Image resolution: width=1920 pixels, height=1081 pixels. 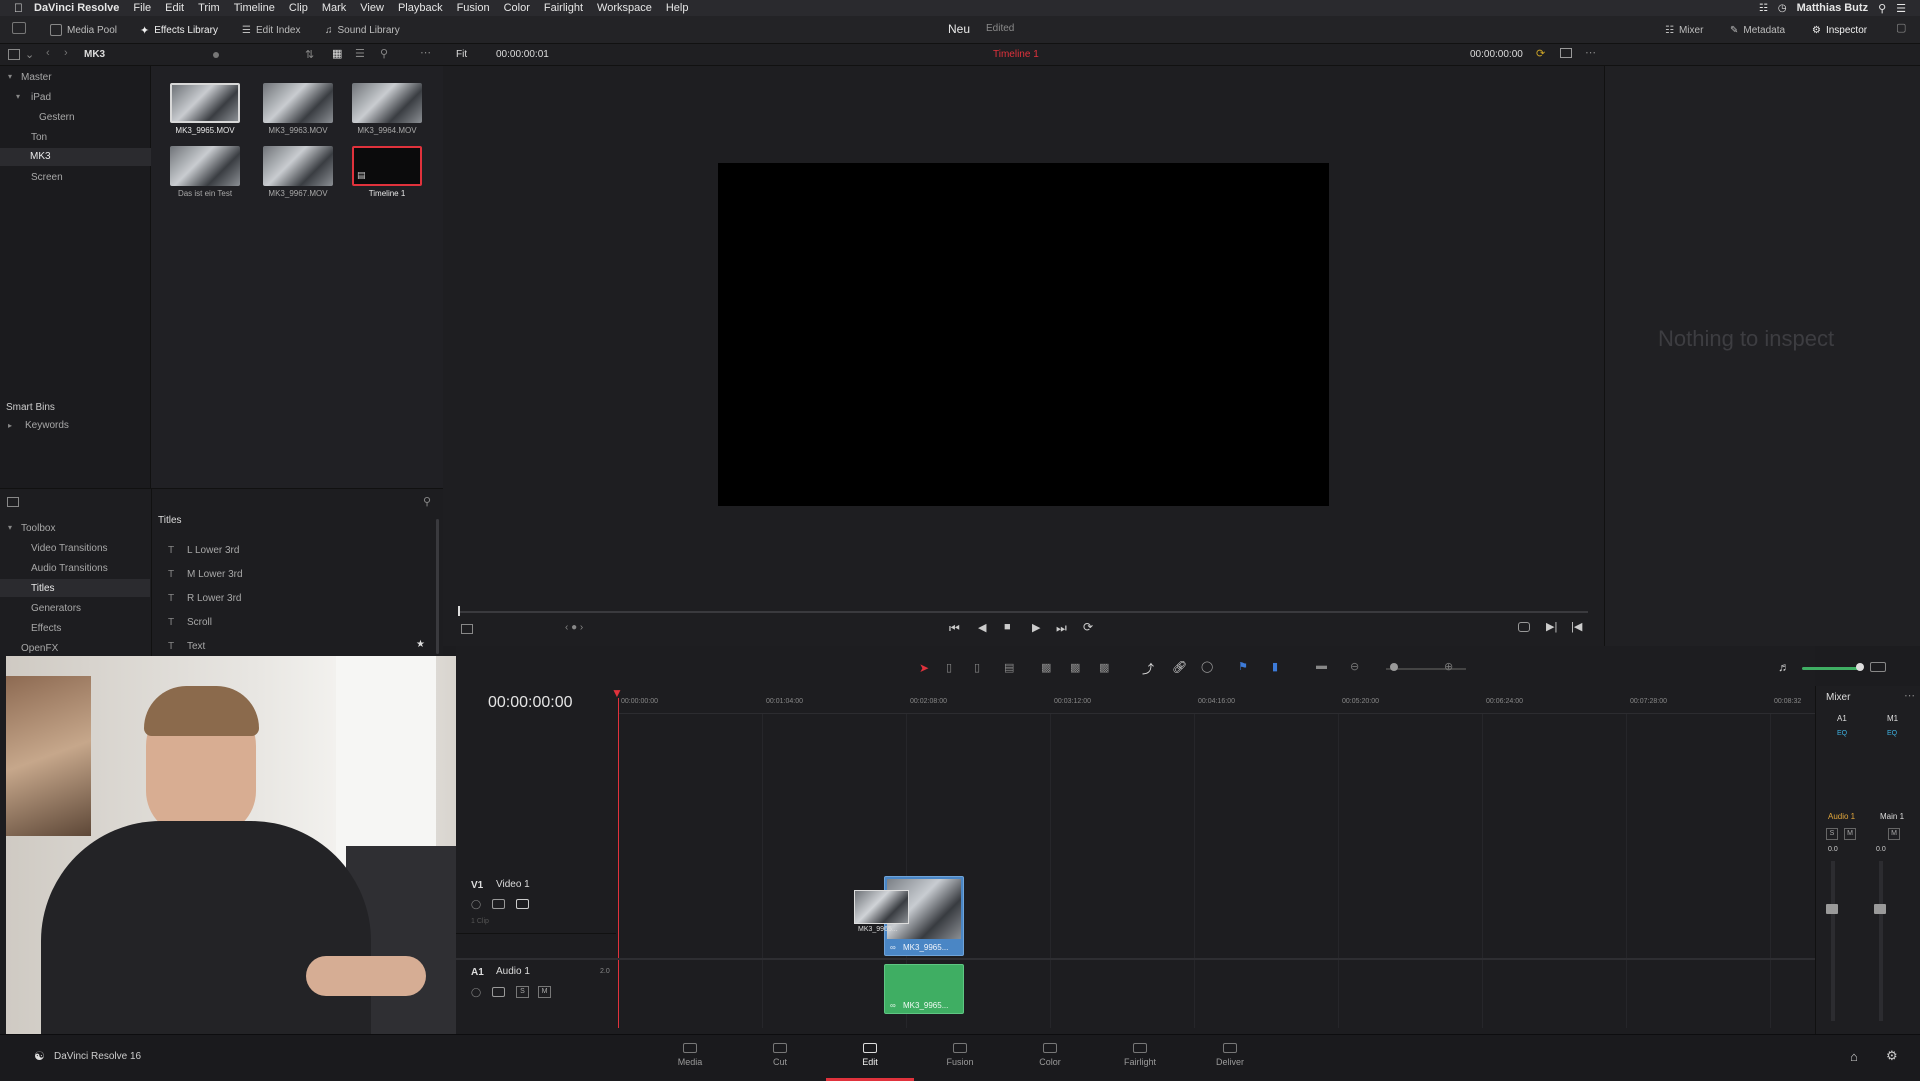 I want to click on zoom-detail-icon: ▬, so click(x=1321, y=666).